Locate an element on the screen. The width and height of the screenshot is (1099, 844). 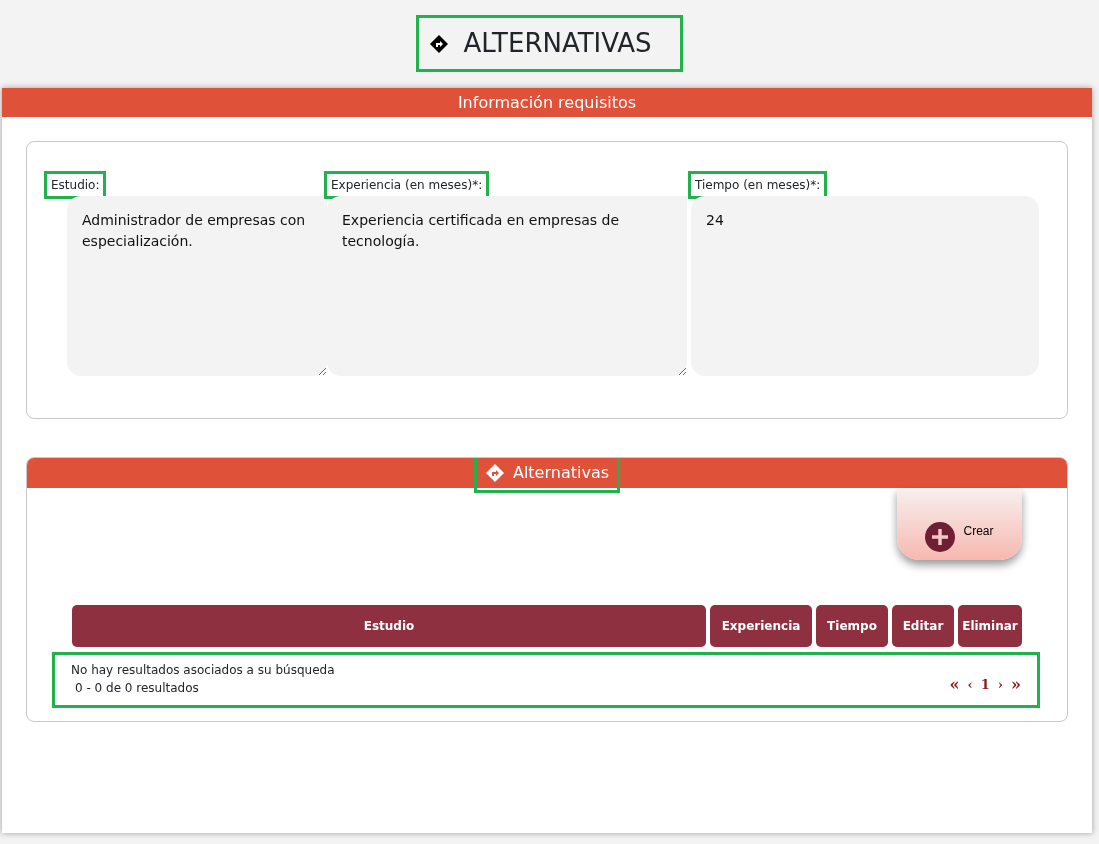
text-area: 24 is located at coordinates (865, 286).